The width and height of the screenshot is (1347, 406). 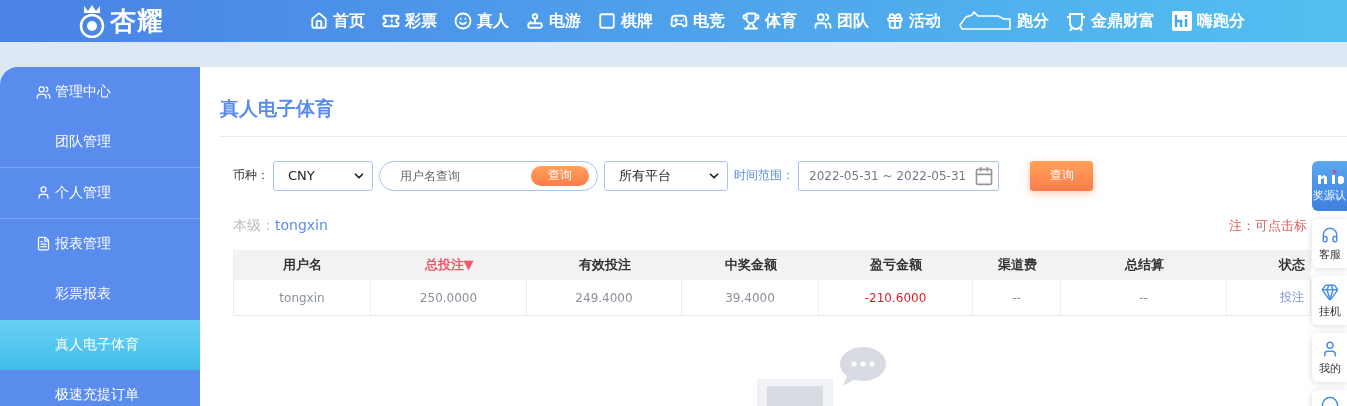 I want to click on nav-link: 体育, so click(x=769, y=21).